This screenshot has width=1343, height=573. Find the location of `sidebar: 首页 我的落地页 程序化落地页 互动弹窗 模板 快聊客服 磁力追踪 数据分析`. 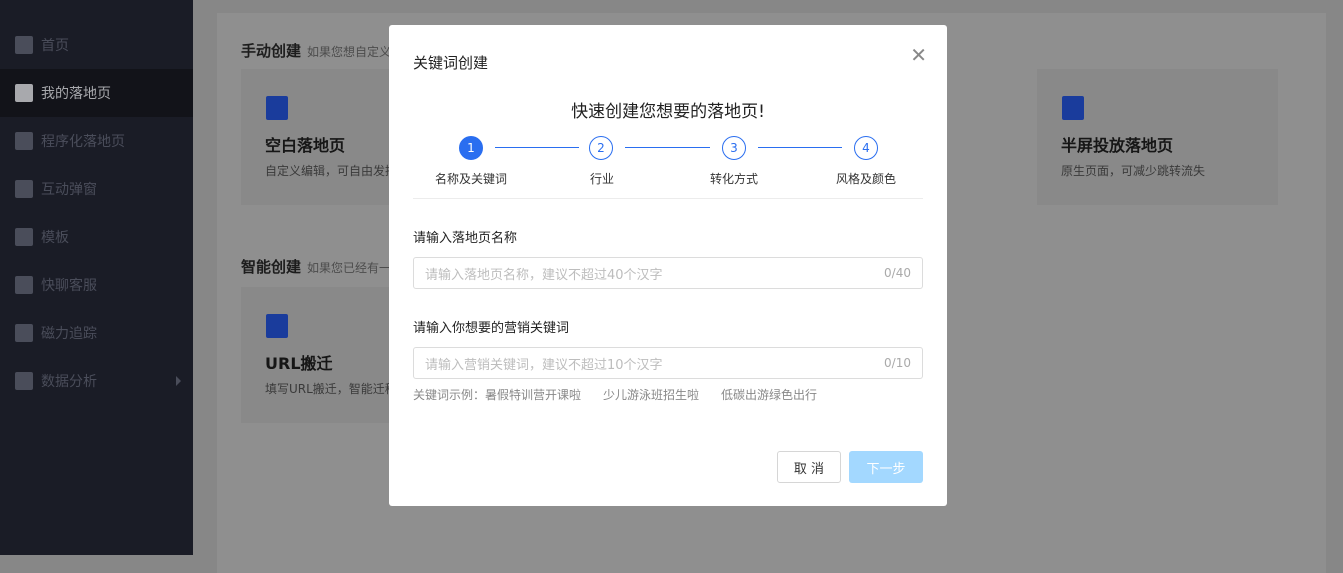

sidebar: 首页 我的落地页 程序化落地页 互动弹窗 模板 快聊客服 磁力追踪 数据分析 is located at coordinates (96, 277).